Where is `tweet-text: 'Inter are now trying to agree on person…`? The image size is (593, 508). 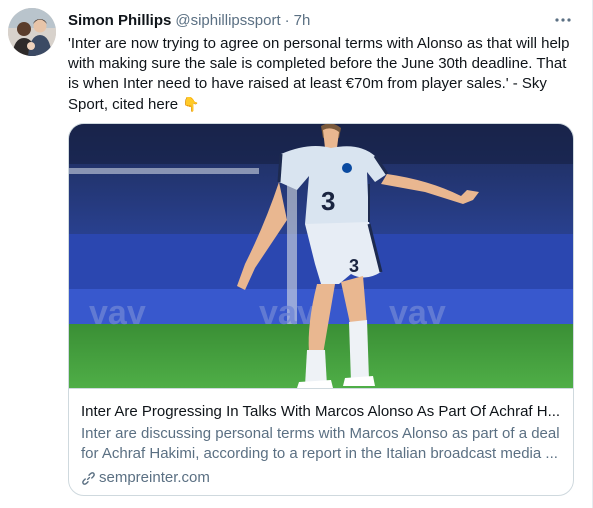
tweet-text: 'Inter are now trying to agree on person… is located at coordinates (323, 74).